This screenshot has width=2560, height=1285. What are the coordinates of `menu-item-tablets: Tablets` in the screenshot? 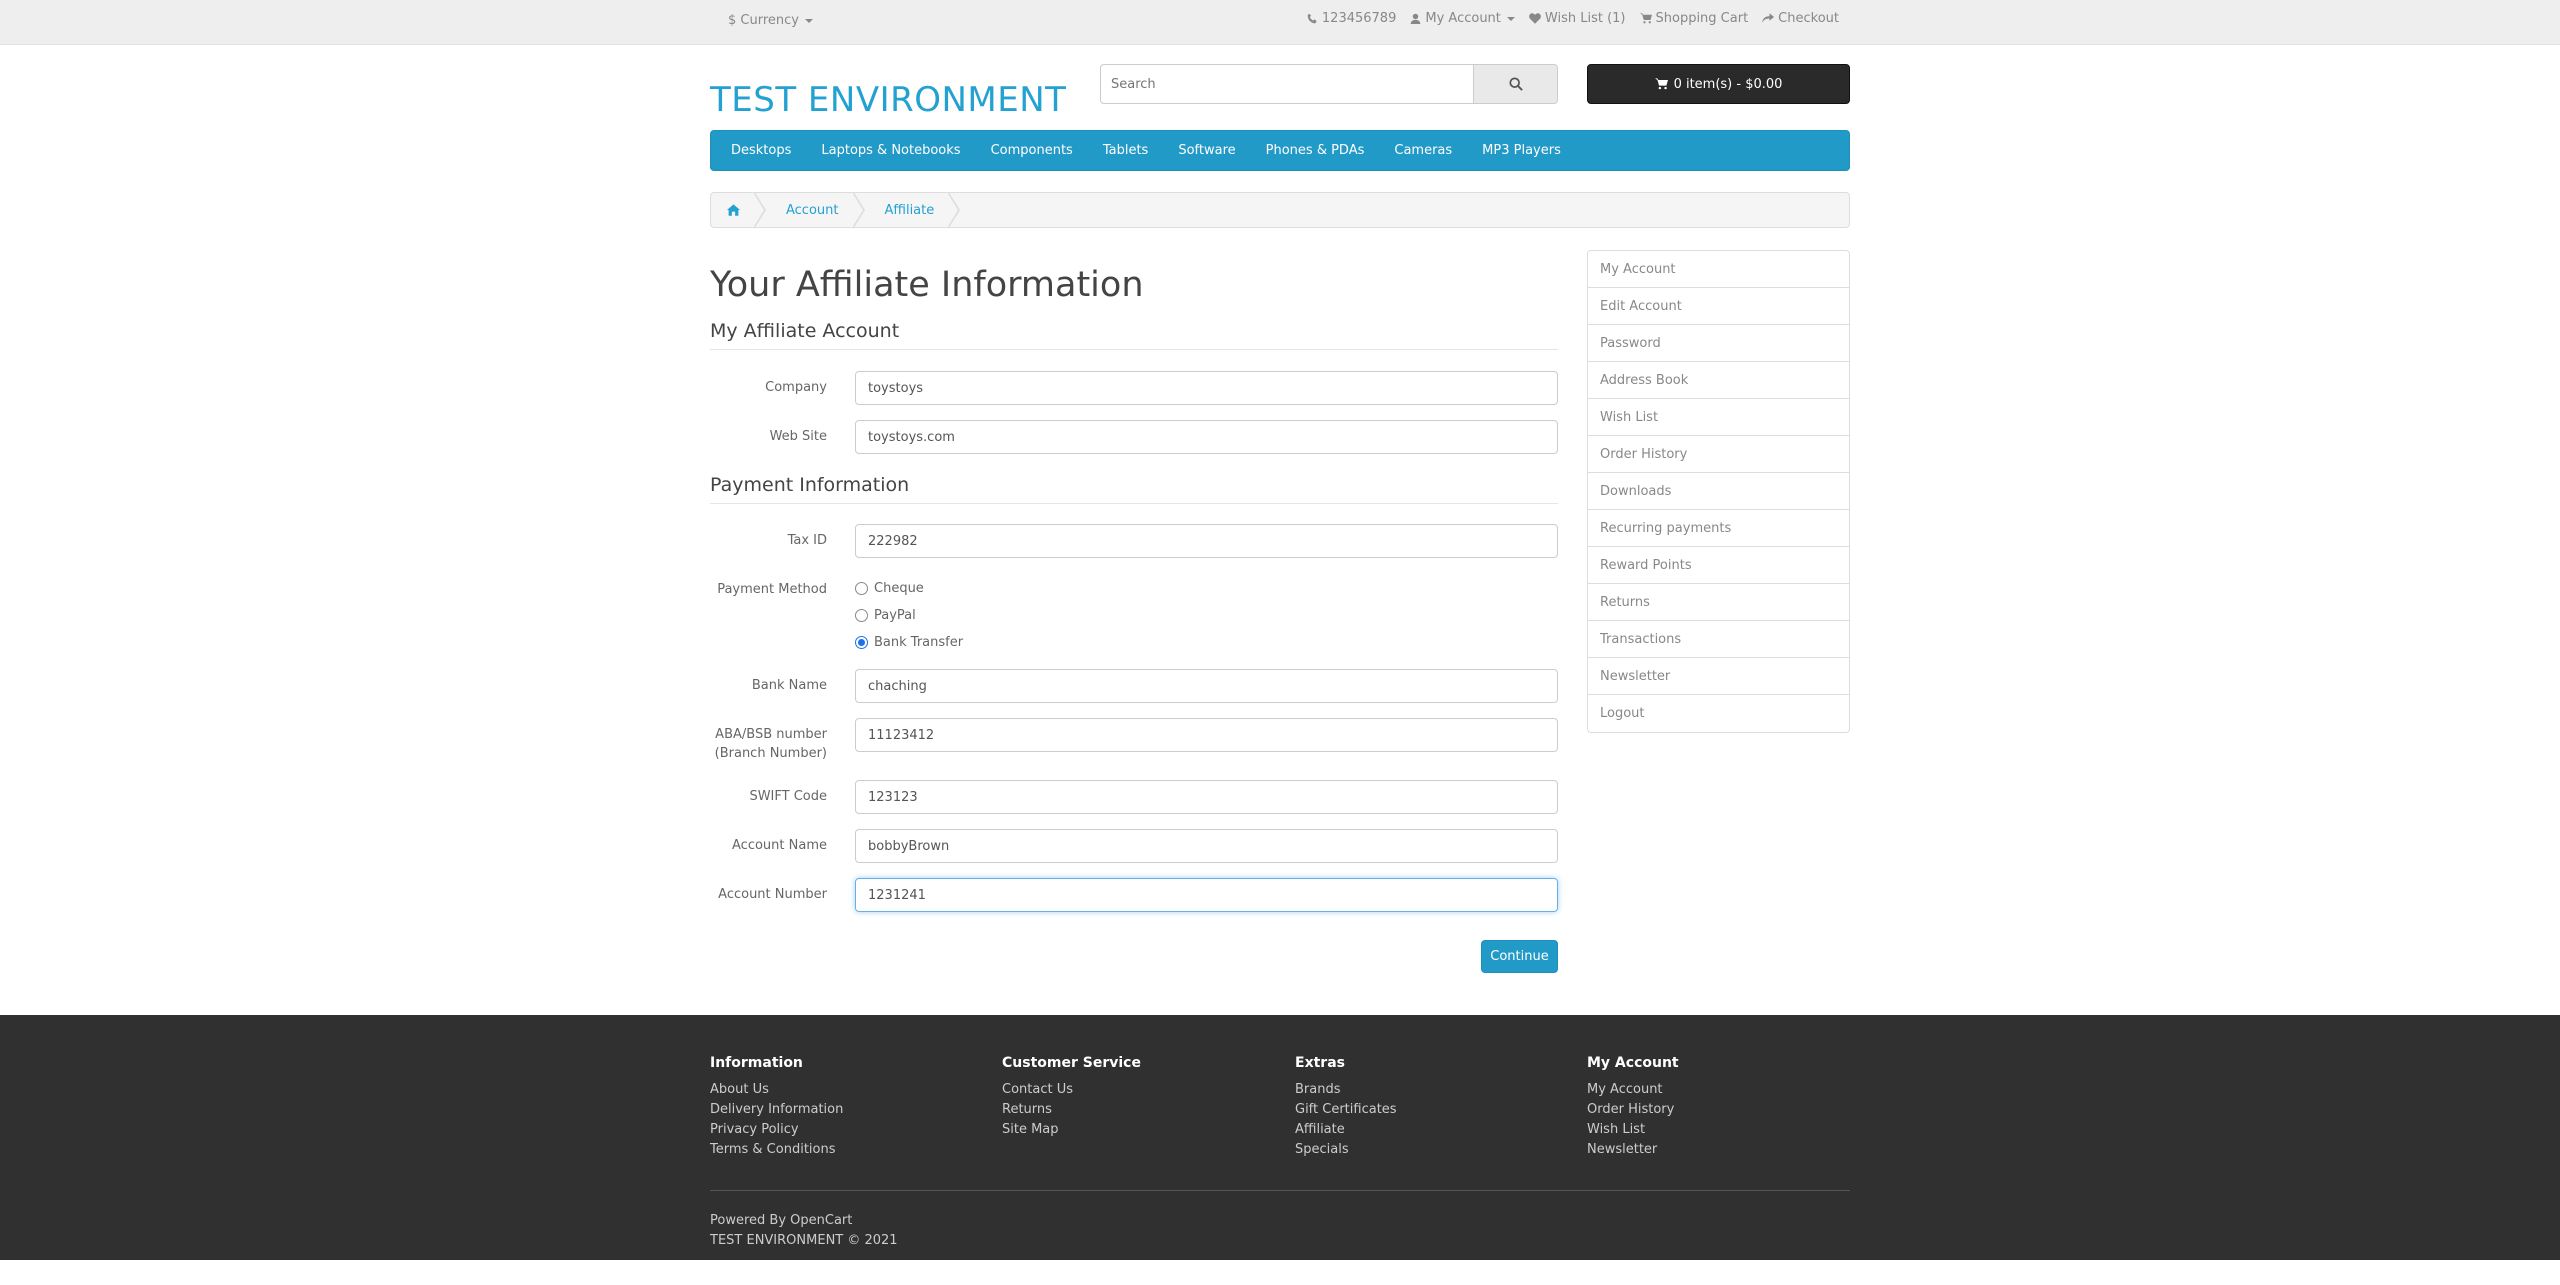 It's located at (1126, 150).